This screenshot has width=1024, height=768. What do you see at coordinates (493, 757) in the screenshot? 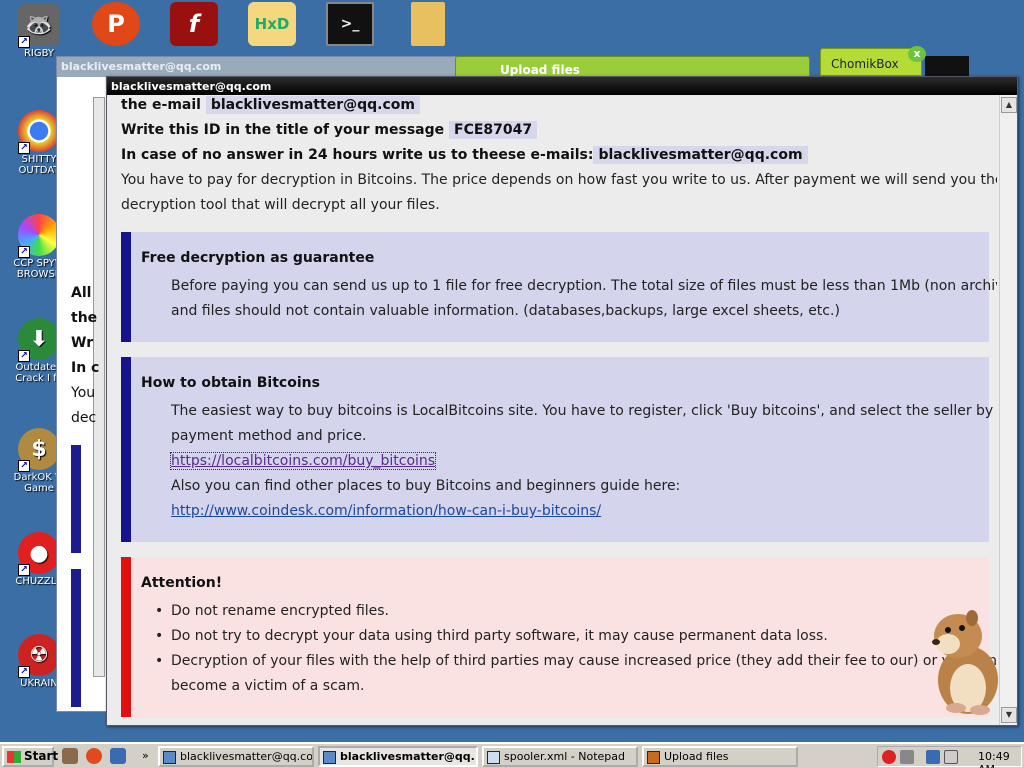
I see `notepad-icon` at bounding box center [493, 757].